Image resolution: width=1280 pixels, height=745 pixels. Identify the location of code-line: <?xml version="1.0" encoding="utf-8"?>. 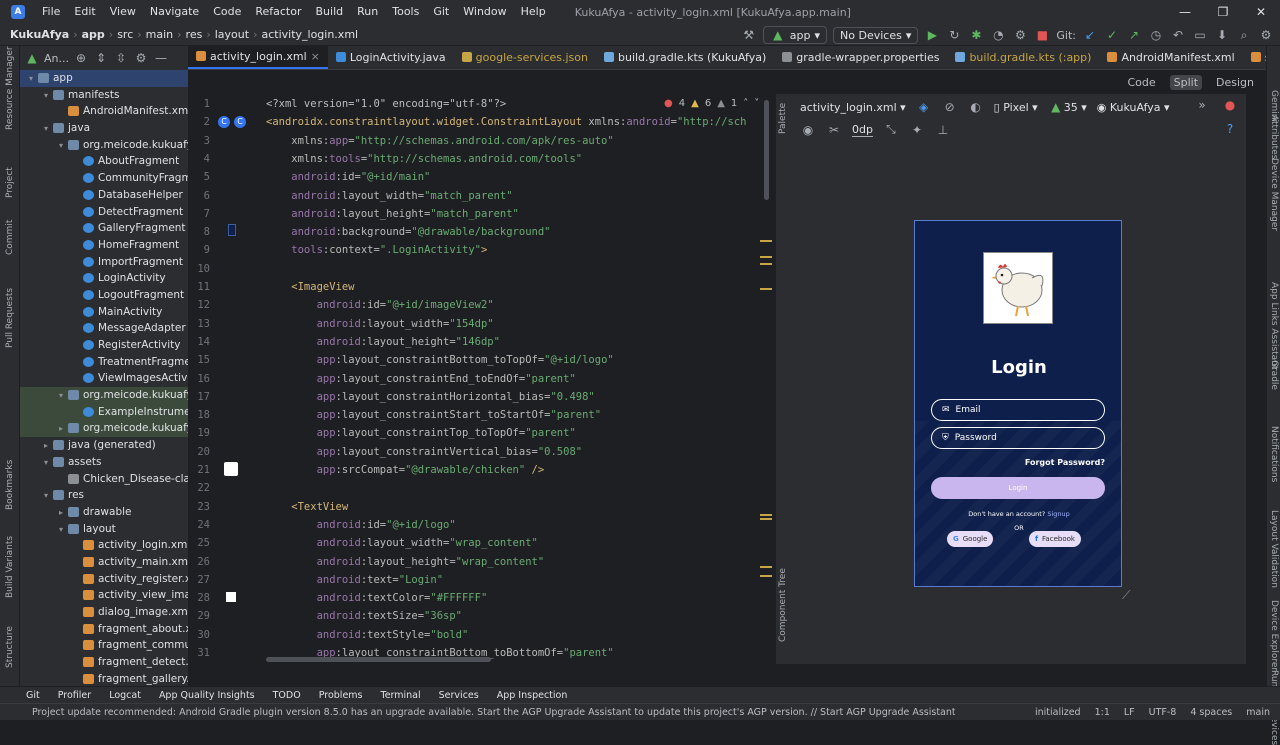
(386, 104).